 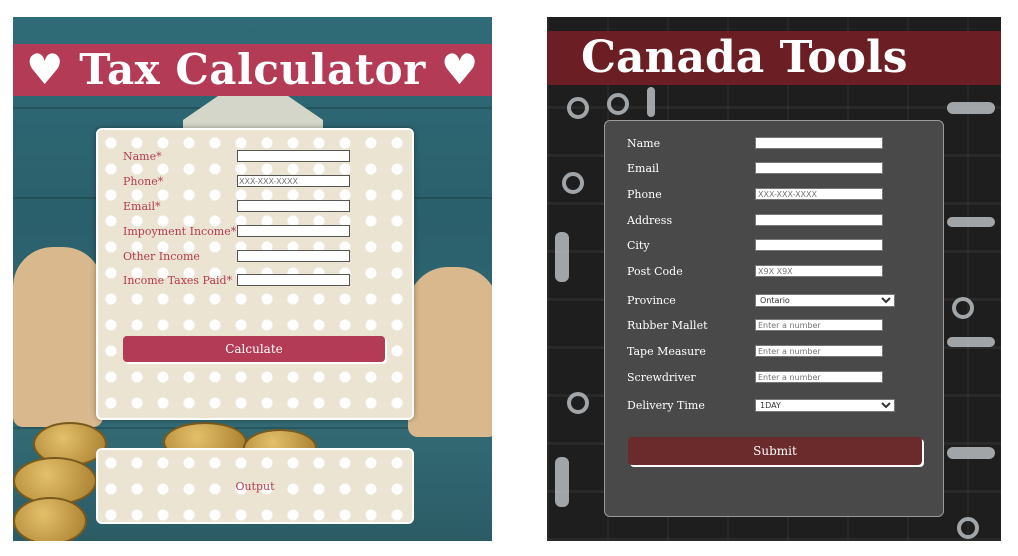 What do you see at coordinates (293, 280) in the screenshot?
I see `income-taxes-paid-field` at bounding box center [293, 280].